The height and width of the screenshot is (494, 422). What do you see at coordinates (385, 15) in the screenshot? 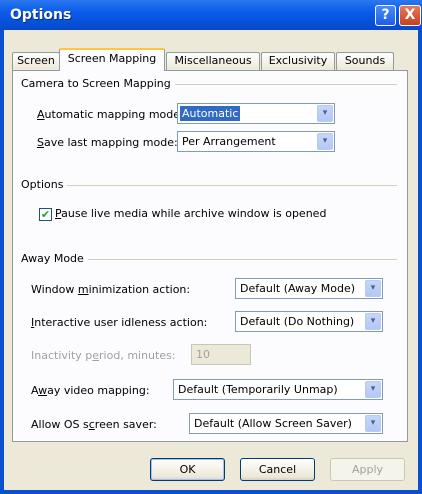
I see `help-button: ?` at bounding box center [385, 15].